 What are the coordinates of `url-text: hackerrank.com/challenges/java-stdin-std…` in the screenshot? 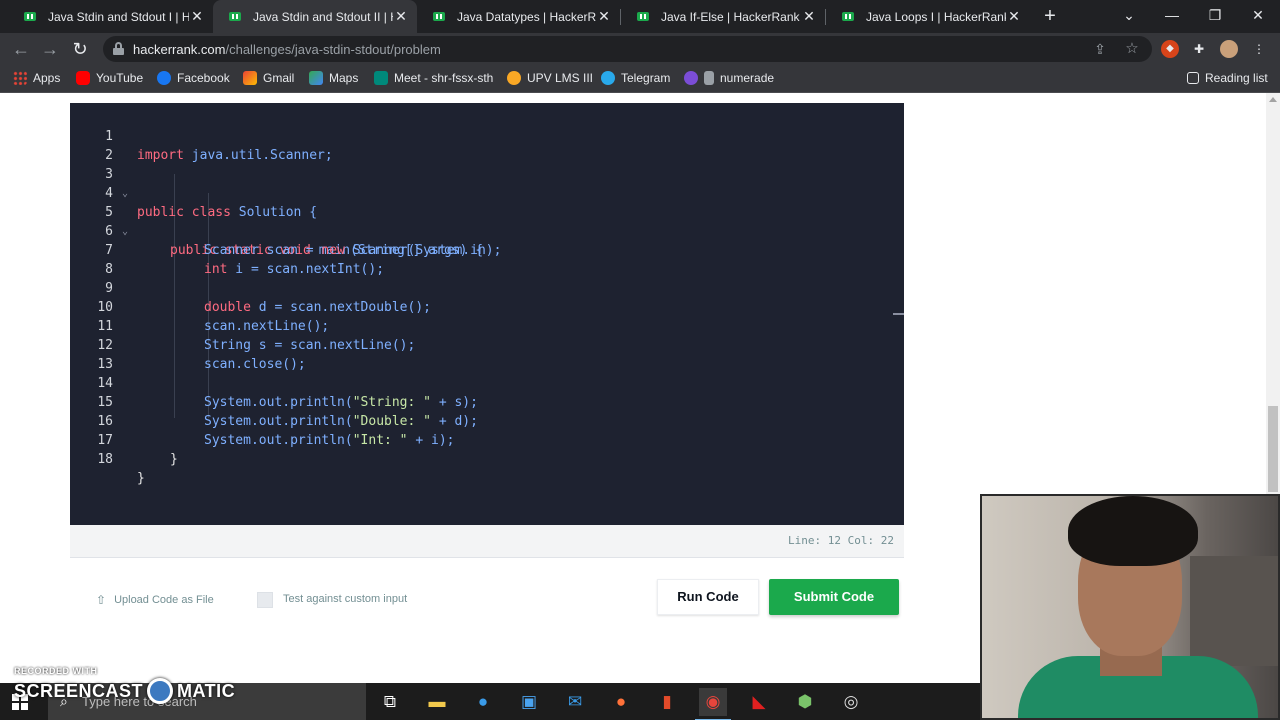 It's located at (287, 49).